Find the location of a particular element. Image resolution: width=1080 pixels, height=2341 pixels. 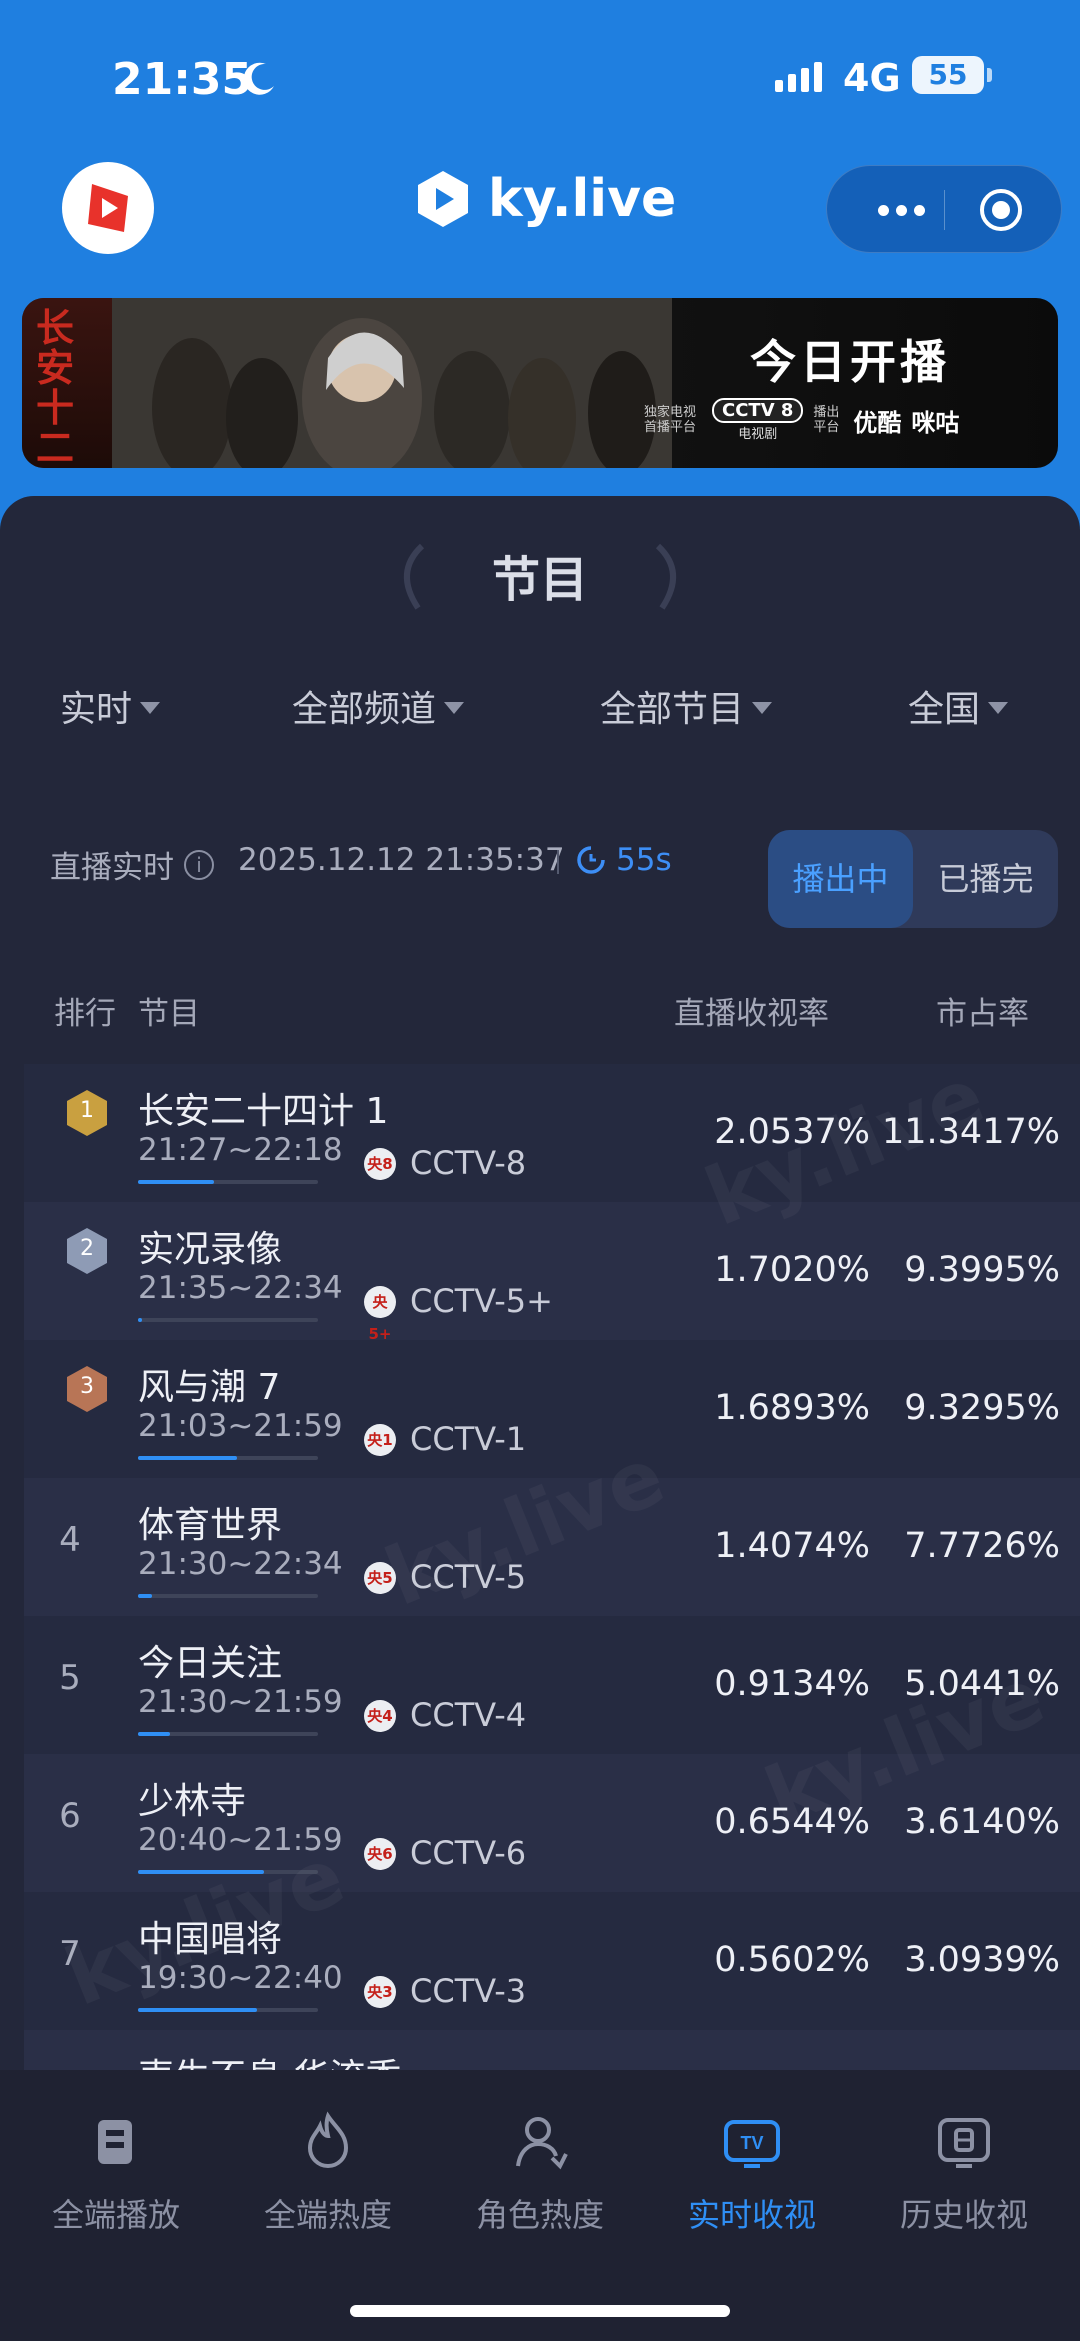

program-time: 21:30~22:34 is located at coordinates (240, 1564).